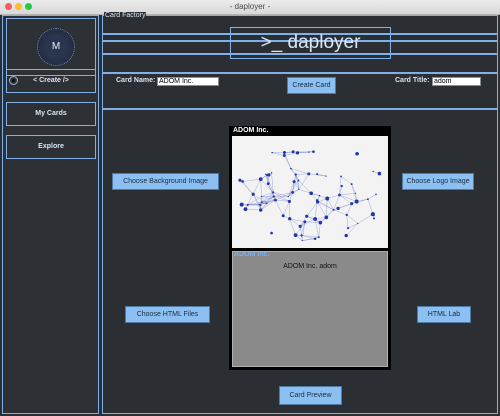 The width and height of the screenshot is (500, 416). I want to click on sidebar-item-my-cards: My Cards, so click(51, 114).